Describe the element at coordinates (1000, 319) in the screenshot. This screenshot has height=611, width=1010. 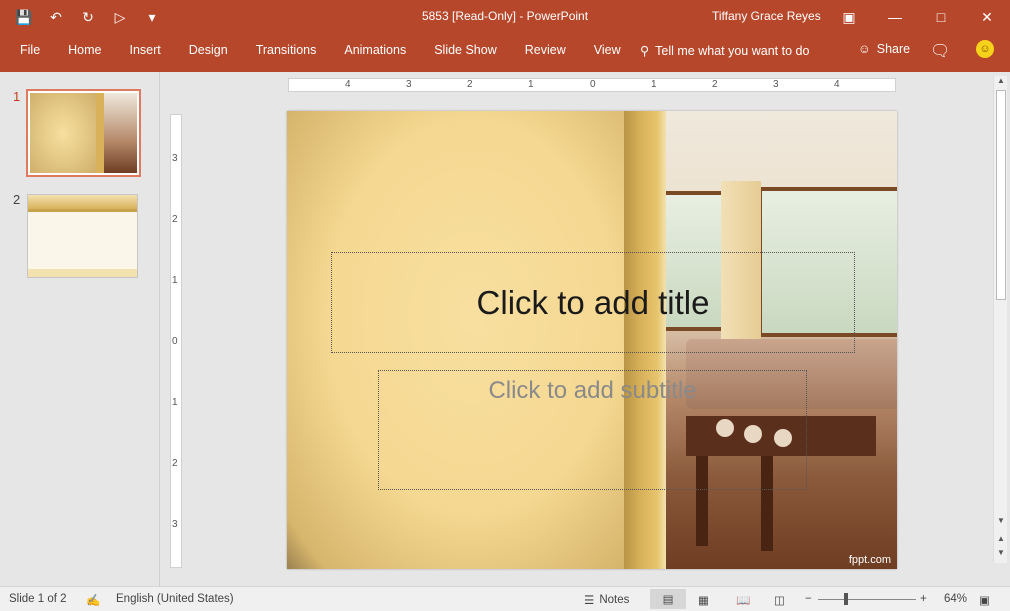
I see `vertical-scrollbar: ▲ ▼ ▲ ▼` at that location.